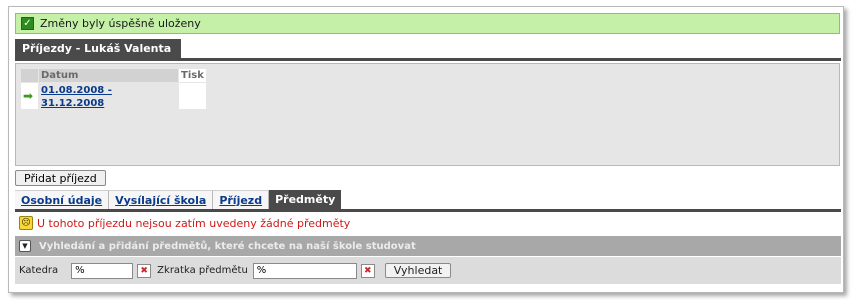 The image size is (861, 305). I want to click on row-marker-cell: ➡, so click(29, 96).